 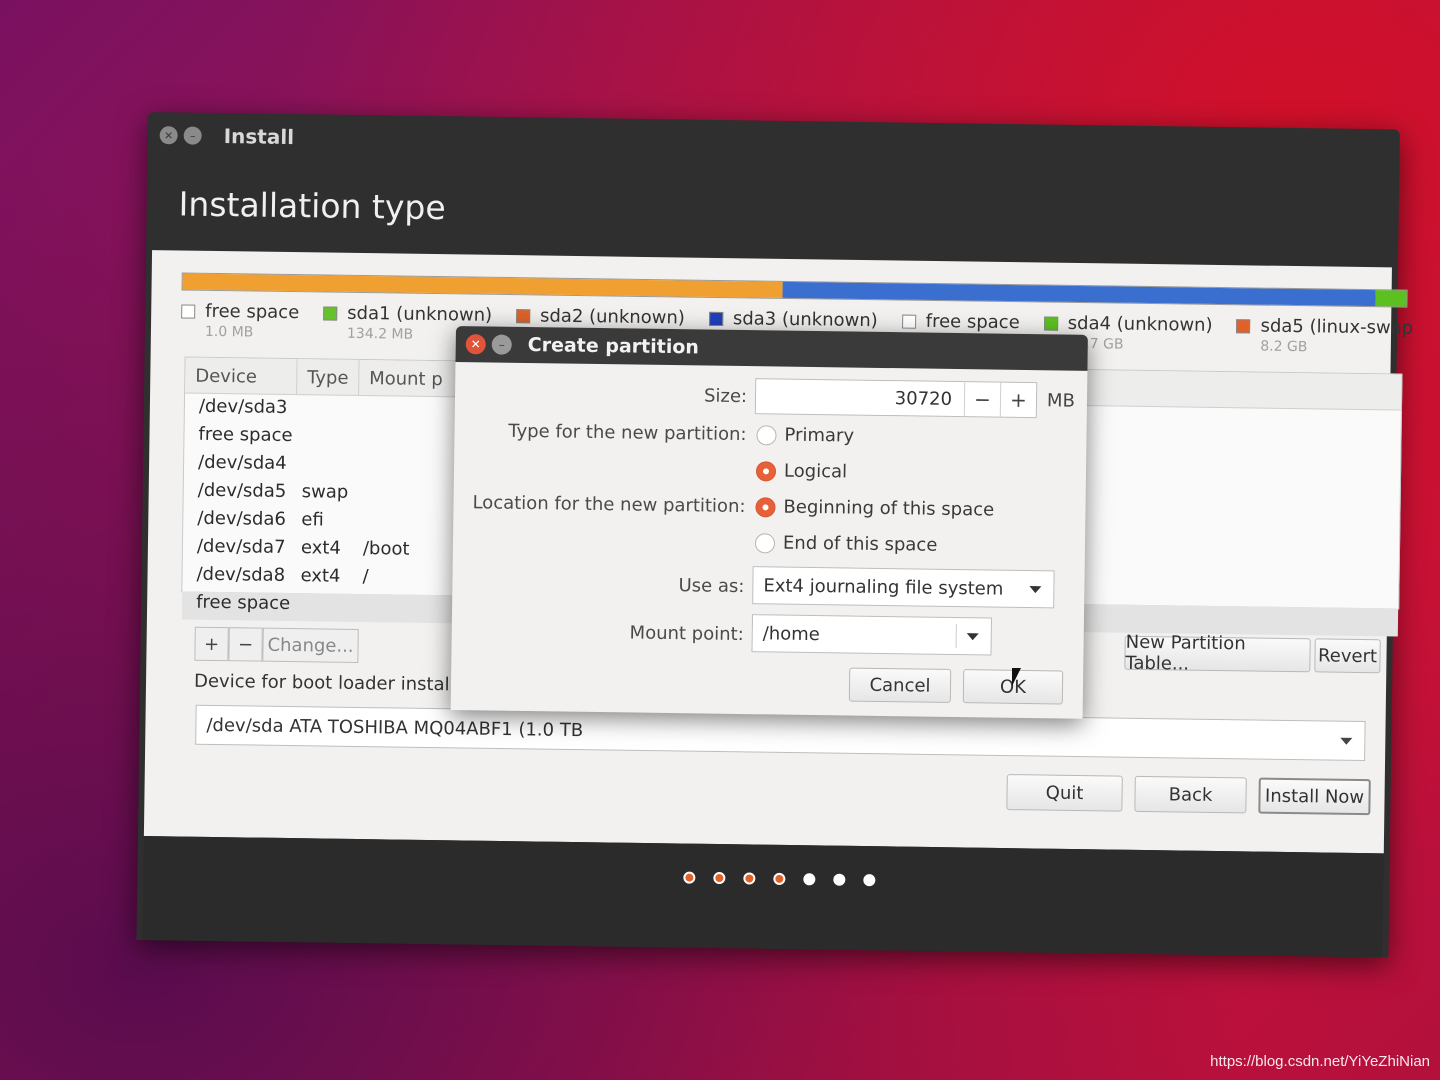 I want to click on cell-device: /dev/sda8, so click(x=241, y=574).